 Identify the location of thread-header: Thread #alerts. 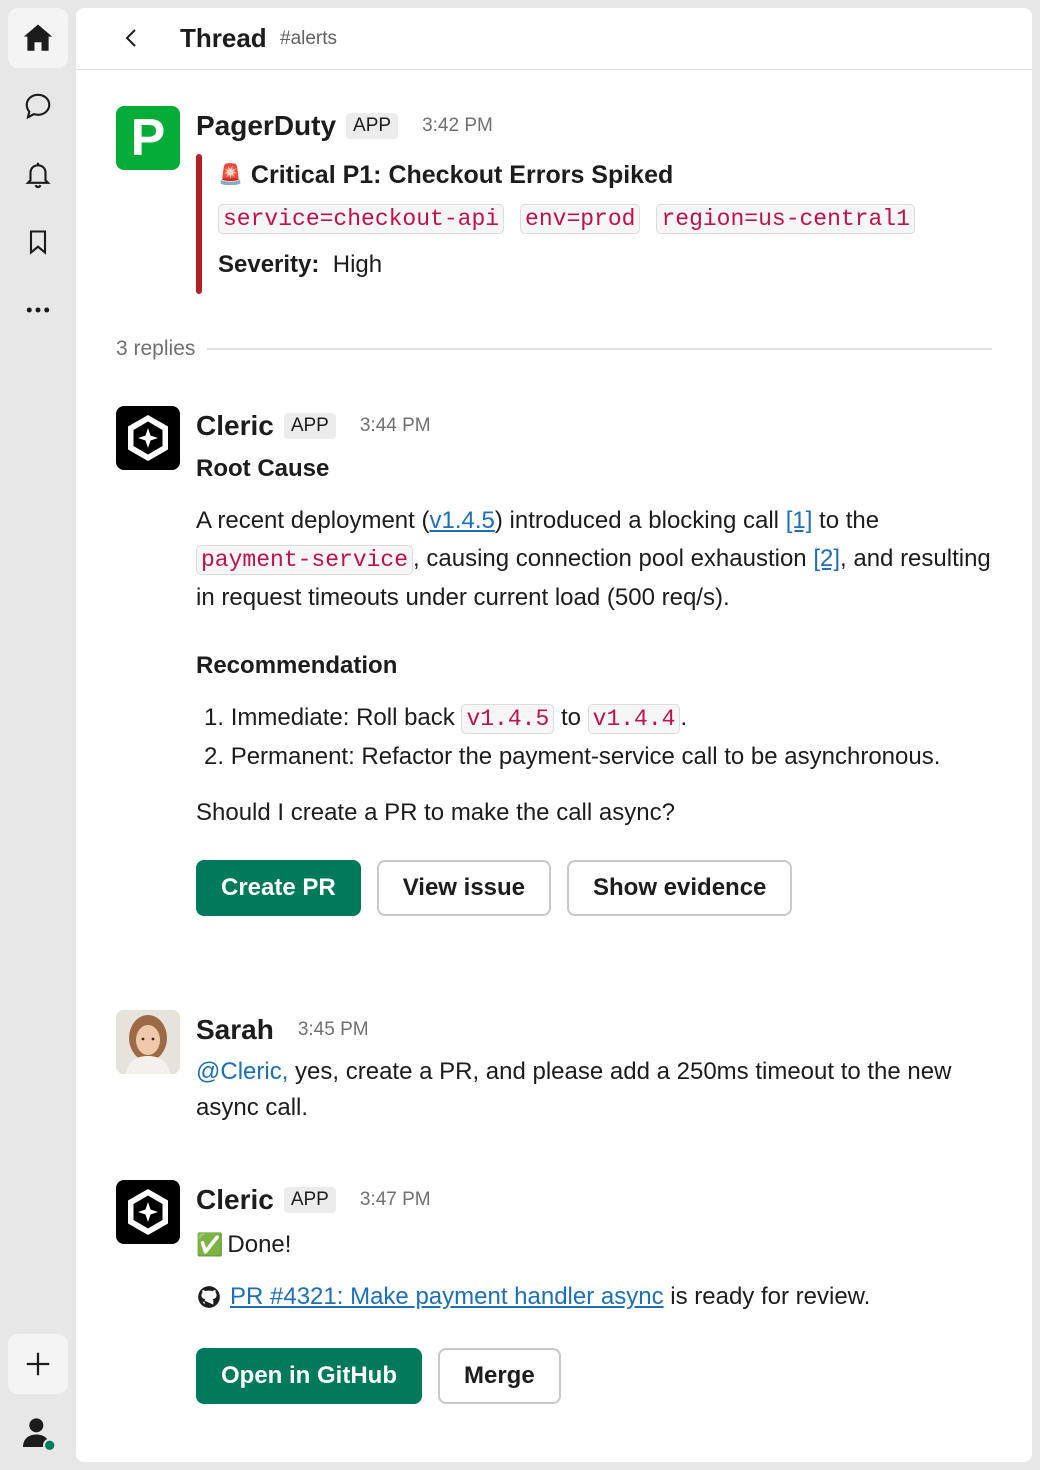
(554, 39).